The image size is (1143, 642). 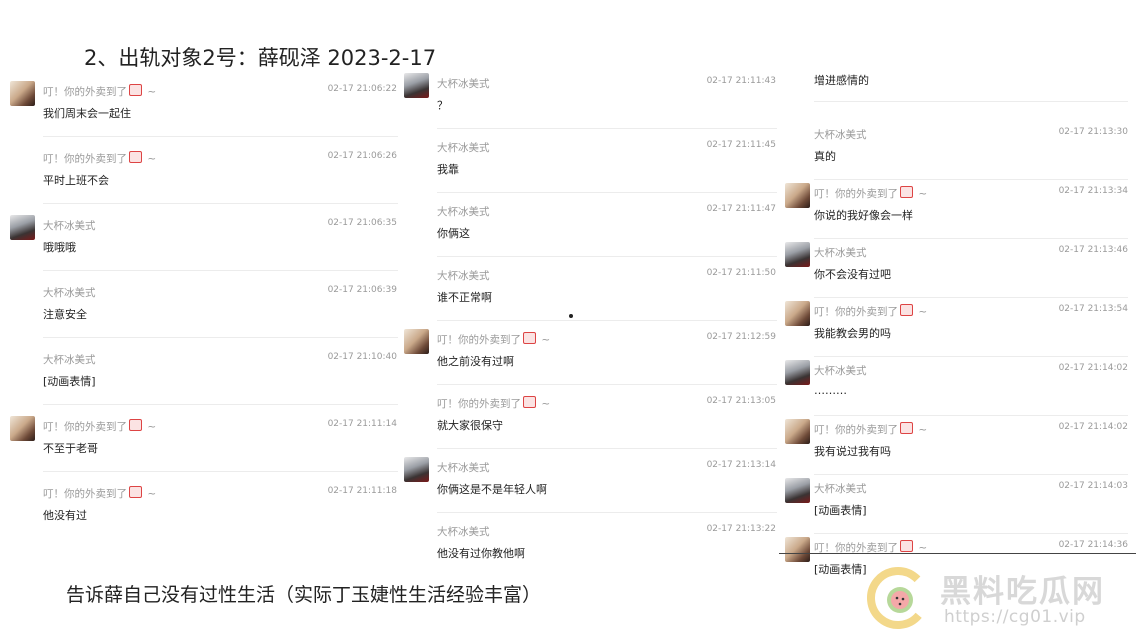 I want to click on watermark-url: https://cg01.vip, so click(x=1015, y=617).